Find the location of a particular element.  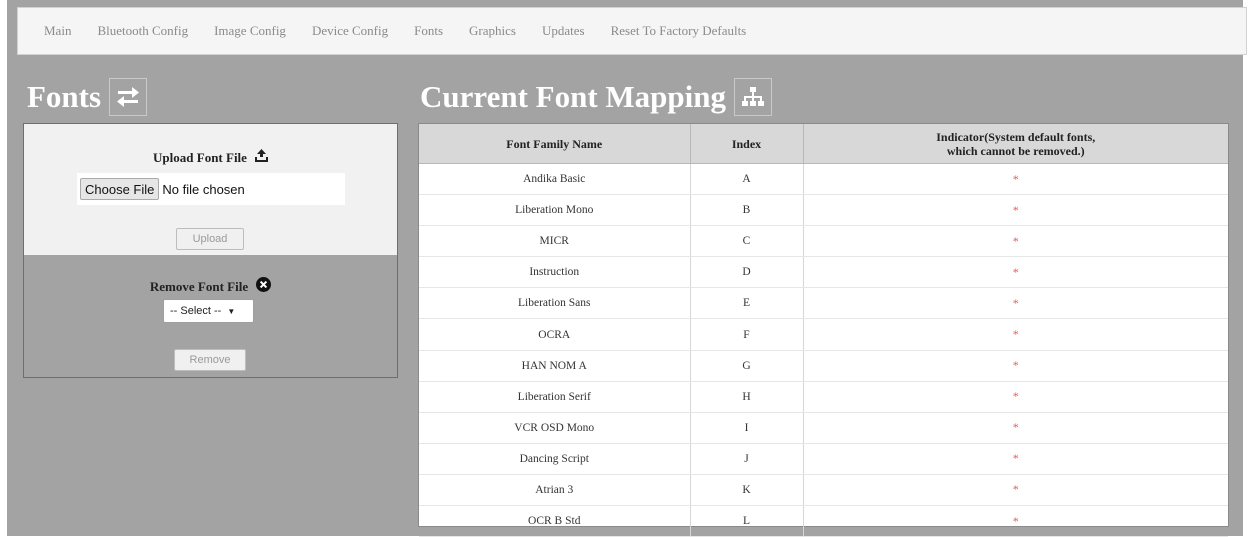

font-select-dropdown: -- Select -- ▼ is located at coordinates (208, 311).